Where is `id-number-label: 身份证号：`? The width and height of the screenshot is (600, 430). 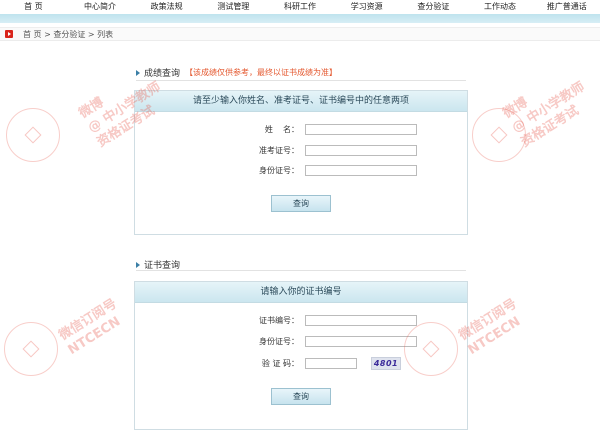
id-number-label: 身份证号： is located at coordinates (279, 170).